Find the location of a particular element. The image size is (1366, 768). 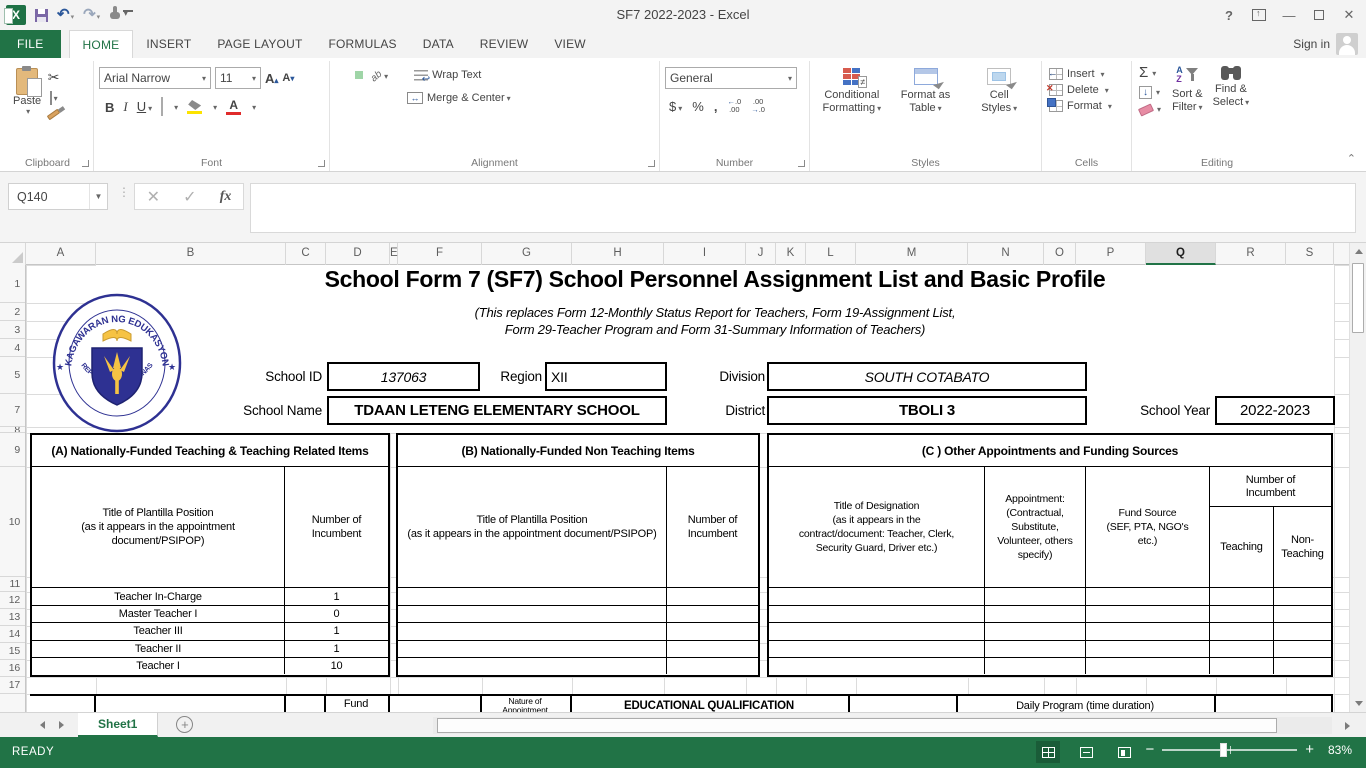

vertical-scroll-thumb is located at coordinates (1358, 298).